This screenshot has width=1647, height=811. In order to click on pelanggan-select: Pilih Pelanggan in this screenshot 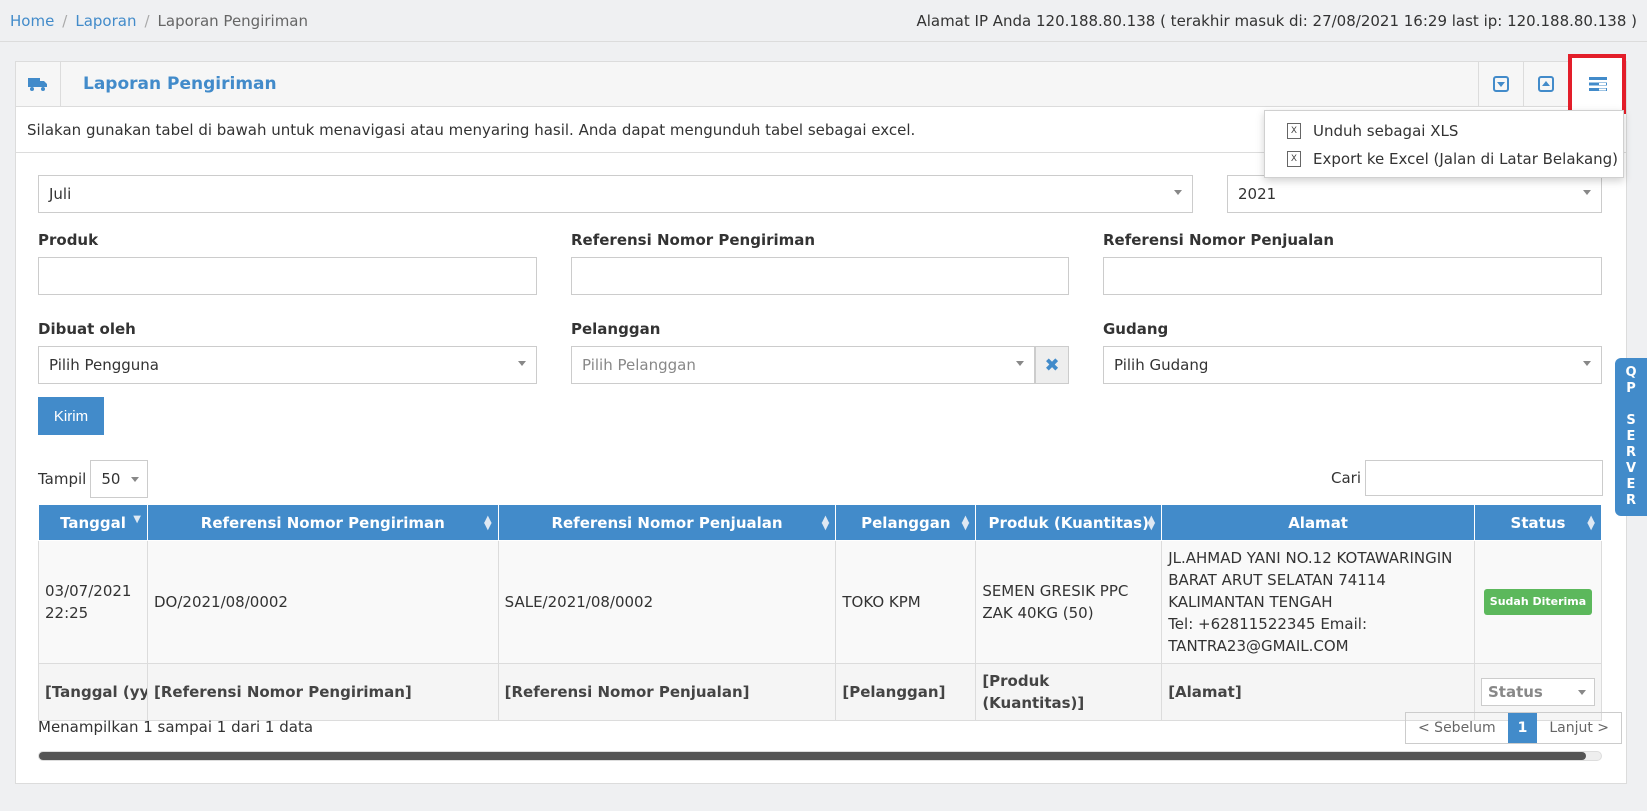, I will do `click(803, 365)`.